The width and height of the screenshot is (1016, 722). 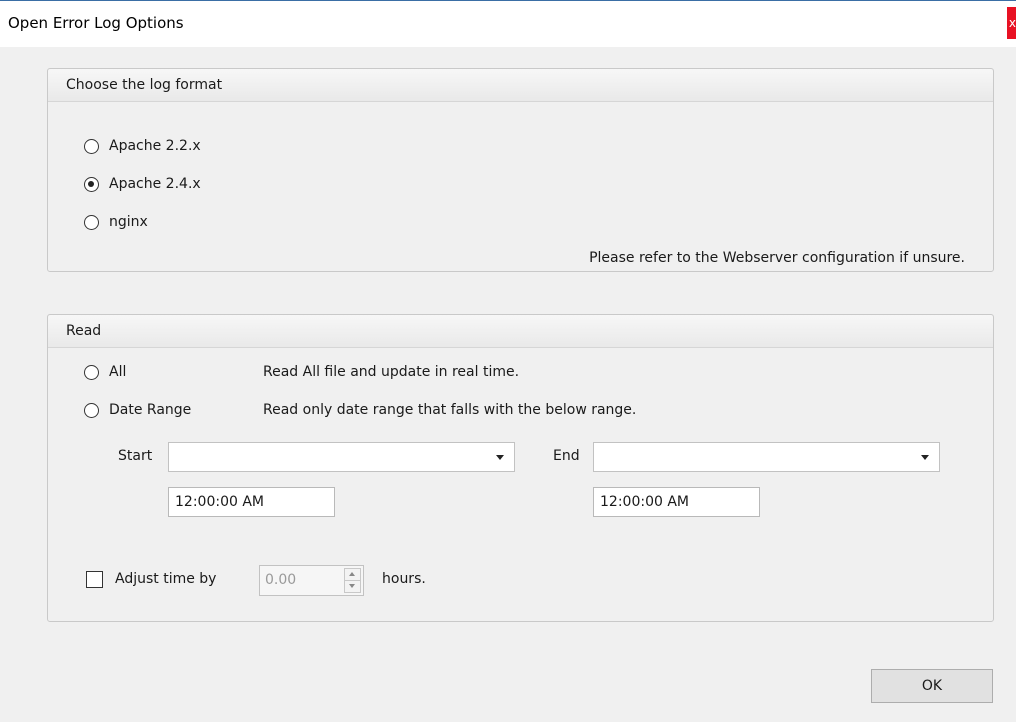 What do you see at coordinates (391, 372) in the screenshot?
I see `read-all-description: Read All file and update in real time.` at bounding box center [391, 372].